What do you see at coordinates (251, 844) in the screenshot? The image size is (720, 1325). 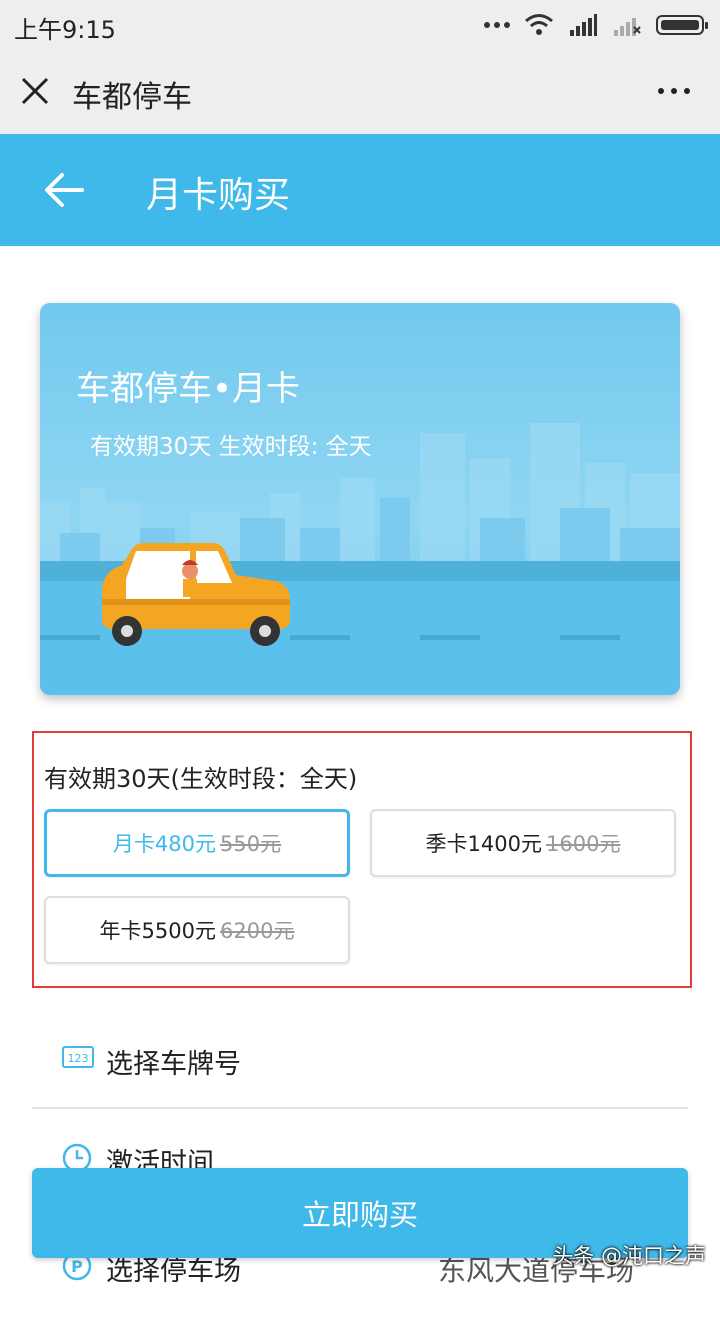 I see `option-original-price: 550元` at bounding box center [251, 844].